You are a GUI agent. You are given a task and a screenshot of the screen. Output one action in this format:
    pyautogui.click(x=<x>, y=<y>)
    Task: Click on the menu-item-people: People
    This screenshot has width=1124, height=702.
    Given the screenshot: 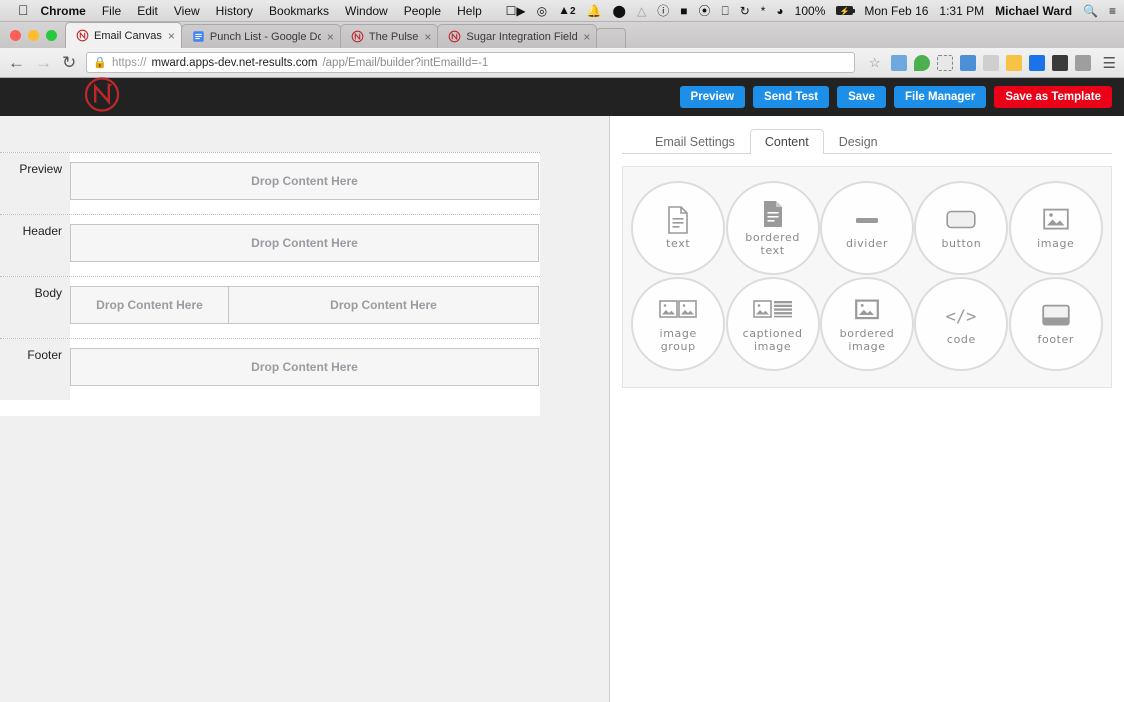 What is the action you would take?
    pyautogui.click(x=422, y=11)
    